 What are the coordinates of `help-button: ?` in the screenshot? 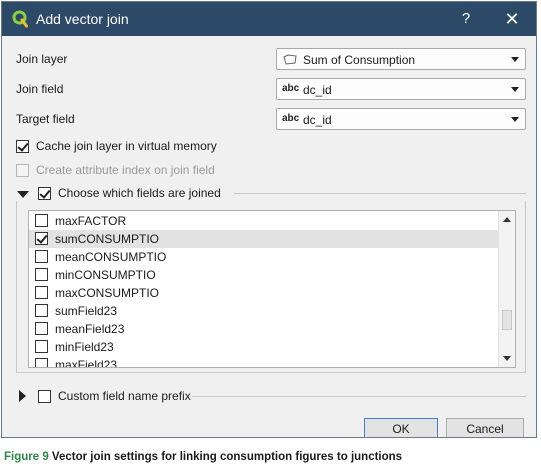 It's located at (466, 19).